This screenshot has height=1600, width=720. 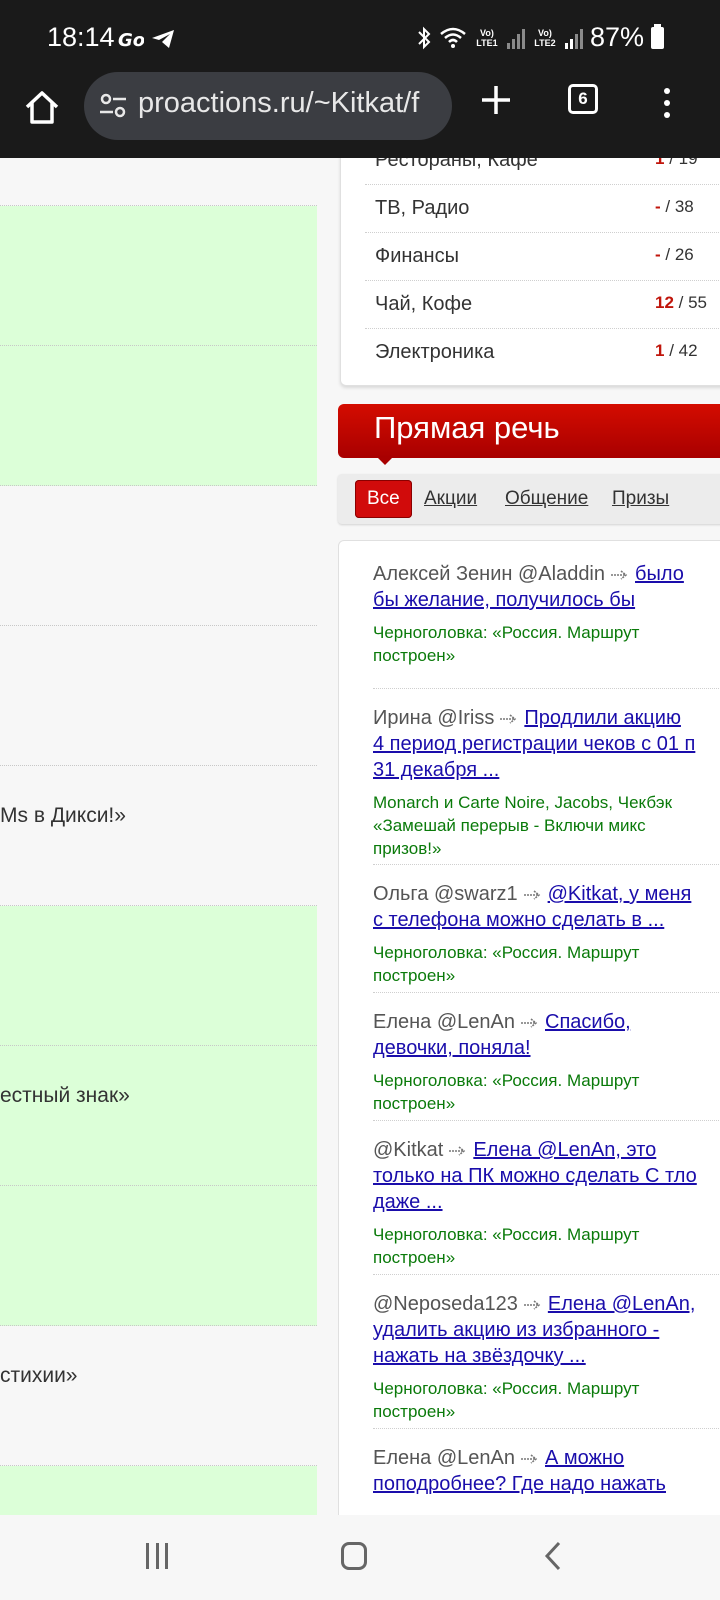 What do you see at coordinates (640, 499) in the screenshot?
I see `tab-prizes: Призы` at bounding box center [640, 499].